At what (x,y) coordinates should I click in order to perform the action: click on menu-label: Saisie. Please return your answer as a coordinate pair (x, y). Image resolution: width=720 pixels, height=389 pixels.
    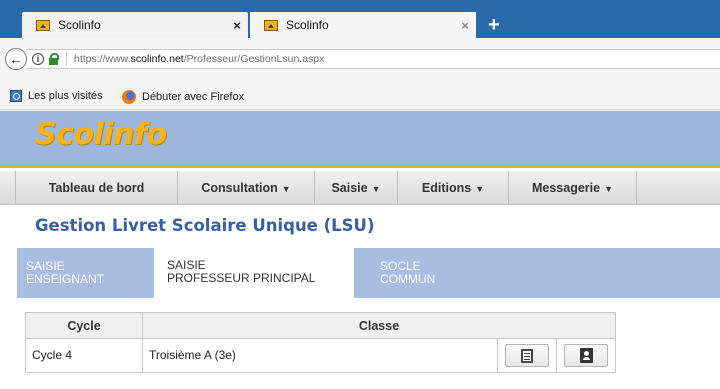
    Looking at the image, I should click on (349, 188).